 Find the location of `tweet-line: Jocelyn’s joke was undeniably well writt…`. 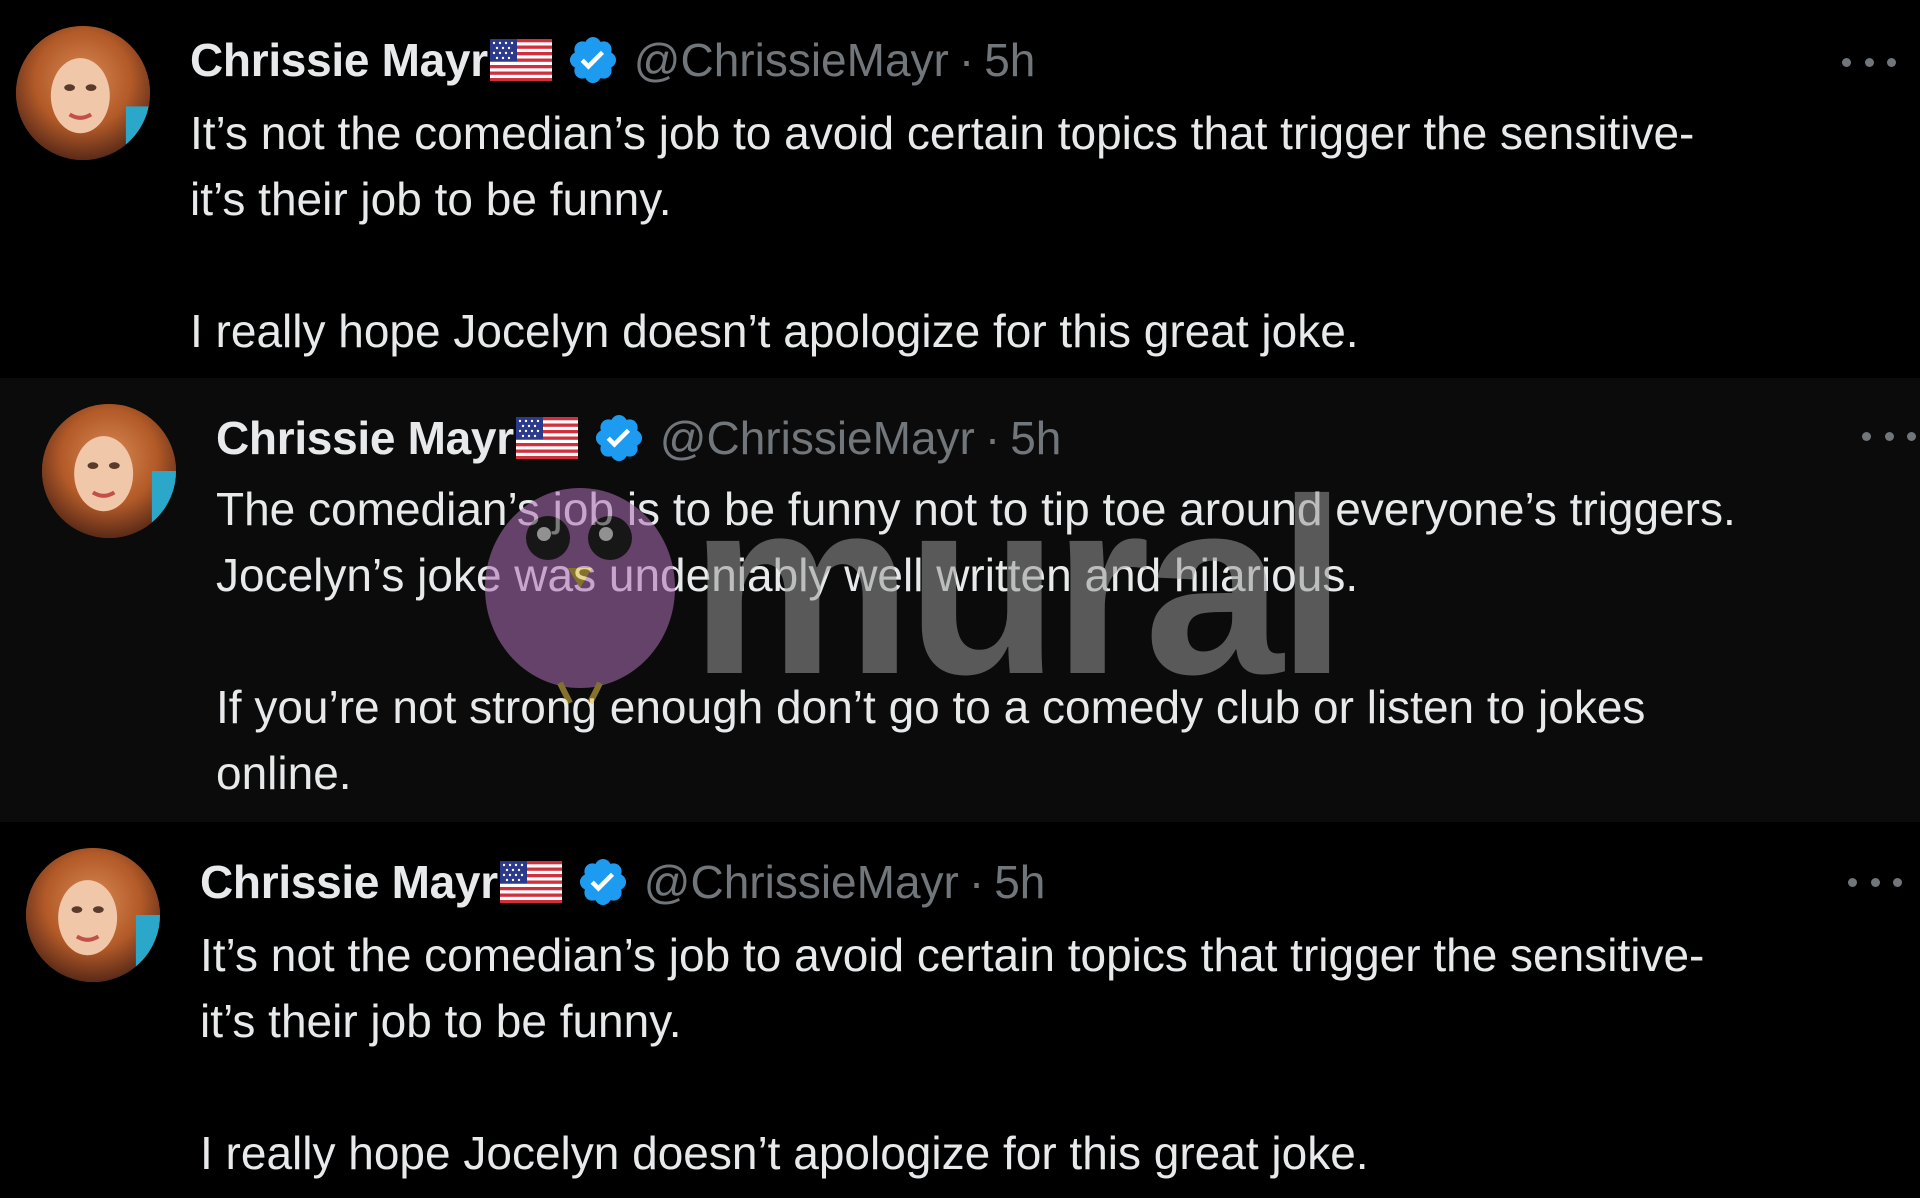

tweet-line: Jocelyn’s joke was undeniably well writt… is located at coordinates (787, 575).